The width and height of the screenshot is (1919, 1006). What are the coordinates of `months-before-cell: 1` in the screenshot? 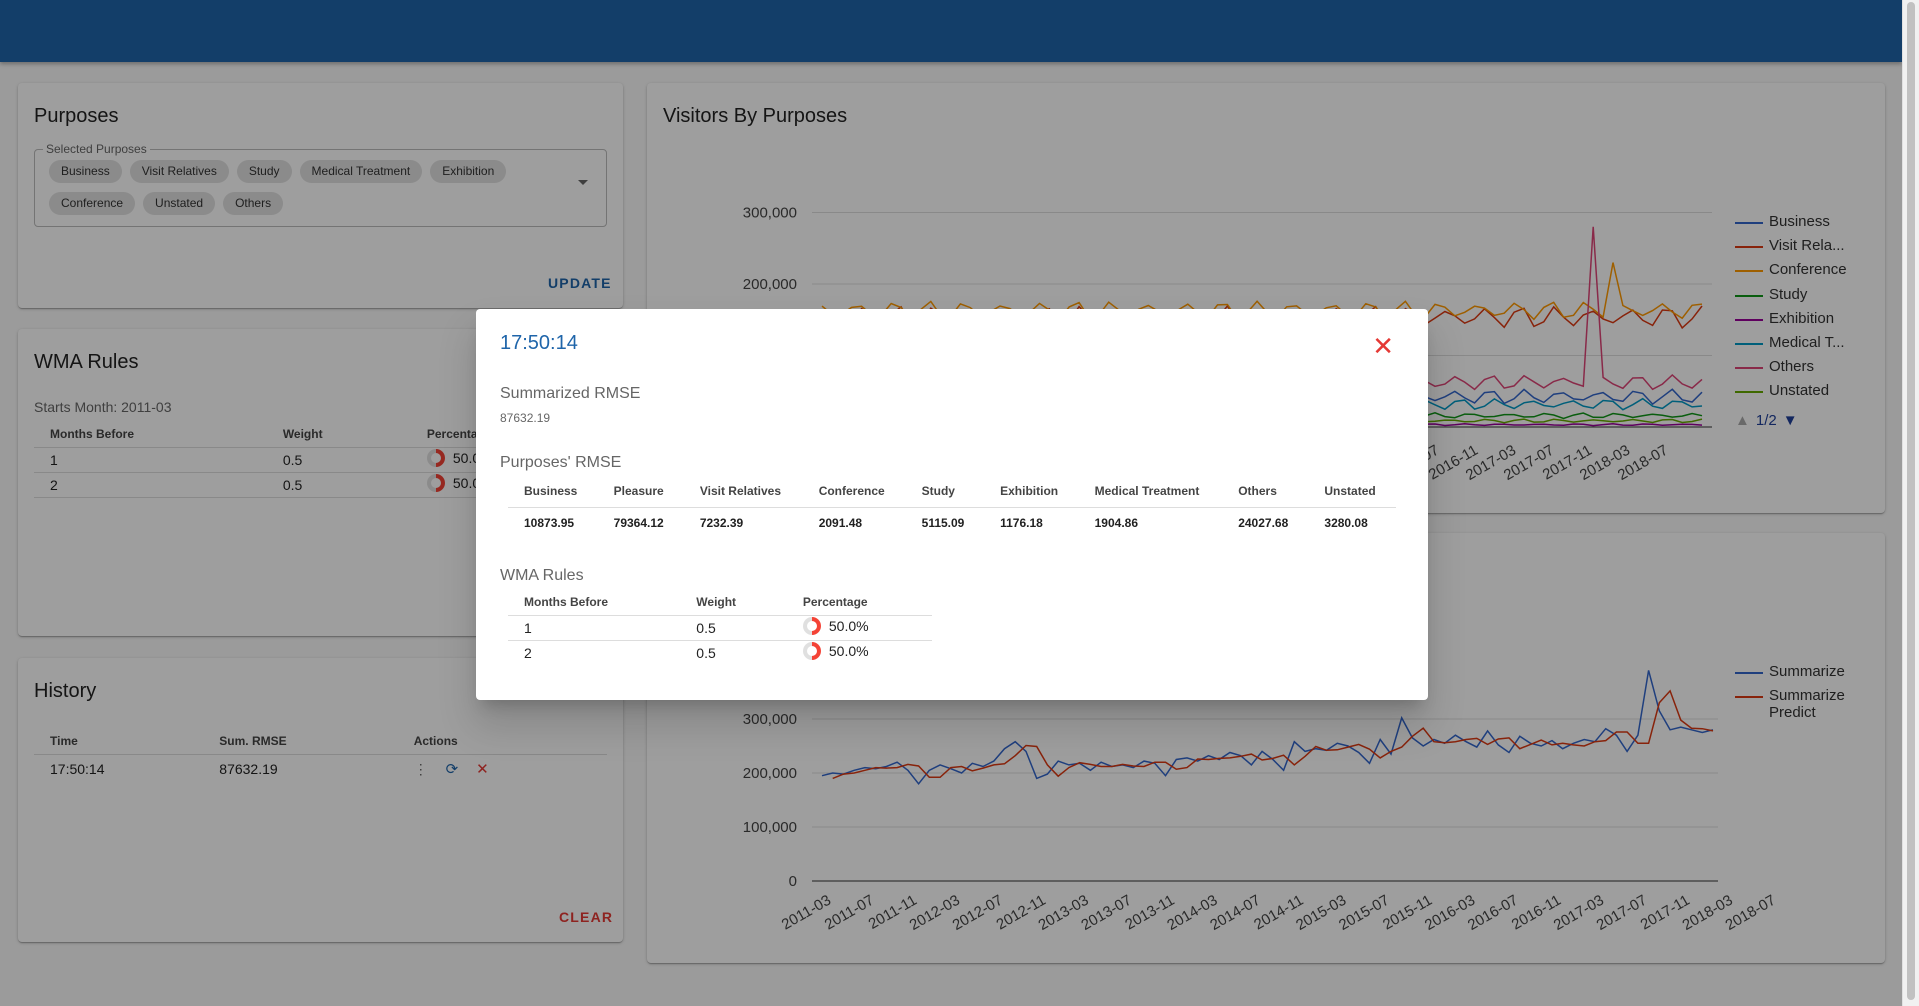 It's located at (594, 628).